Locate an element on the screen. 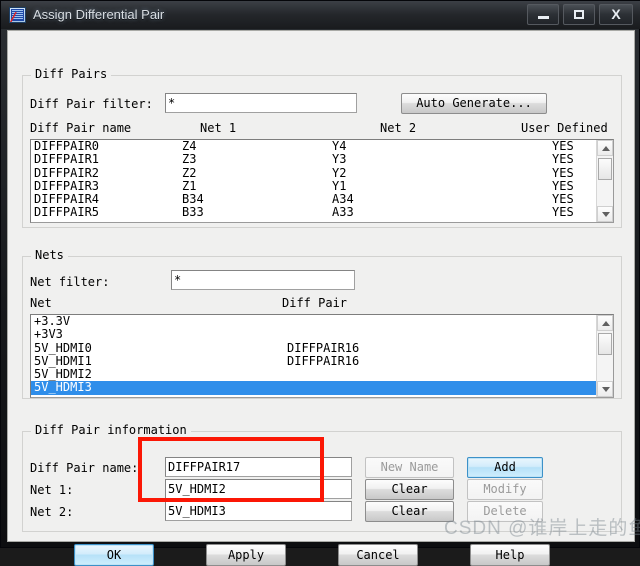  net-row: 5V_HDMI0 DIFFPAIR16 is located at coordinates (313, 347).